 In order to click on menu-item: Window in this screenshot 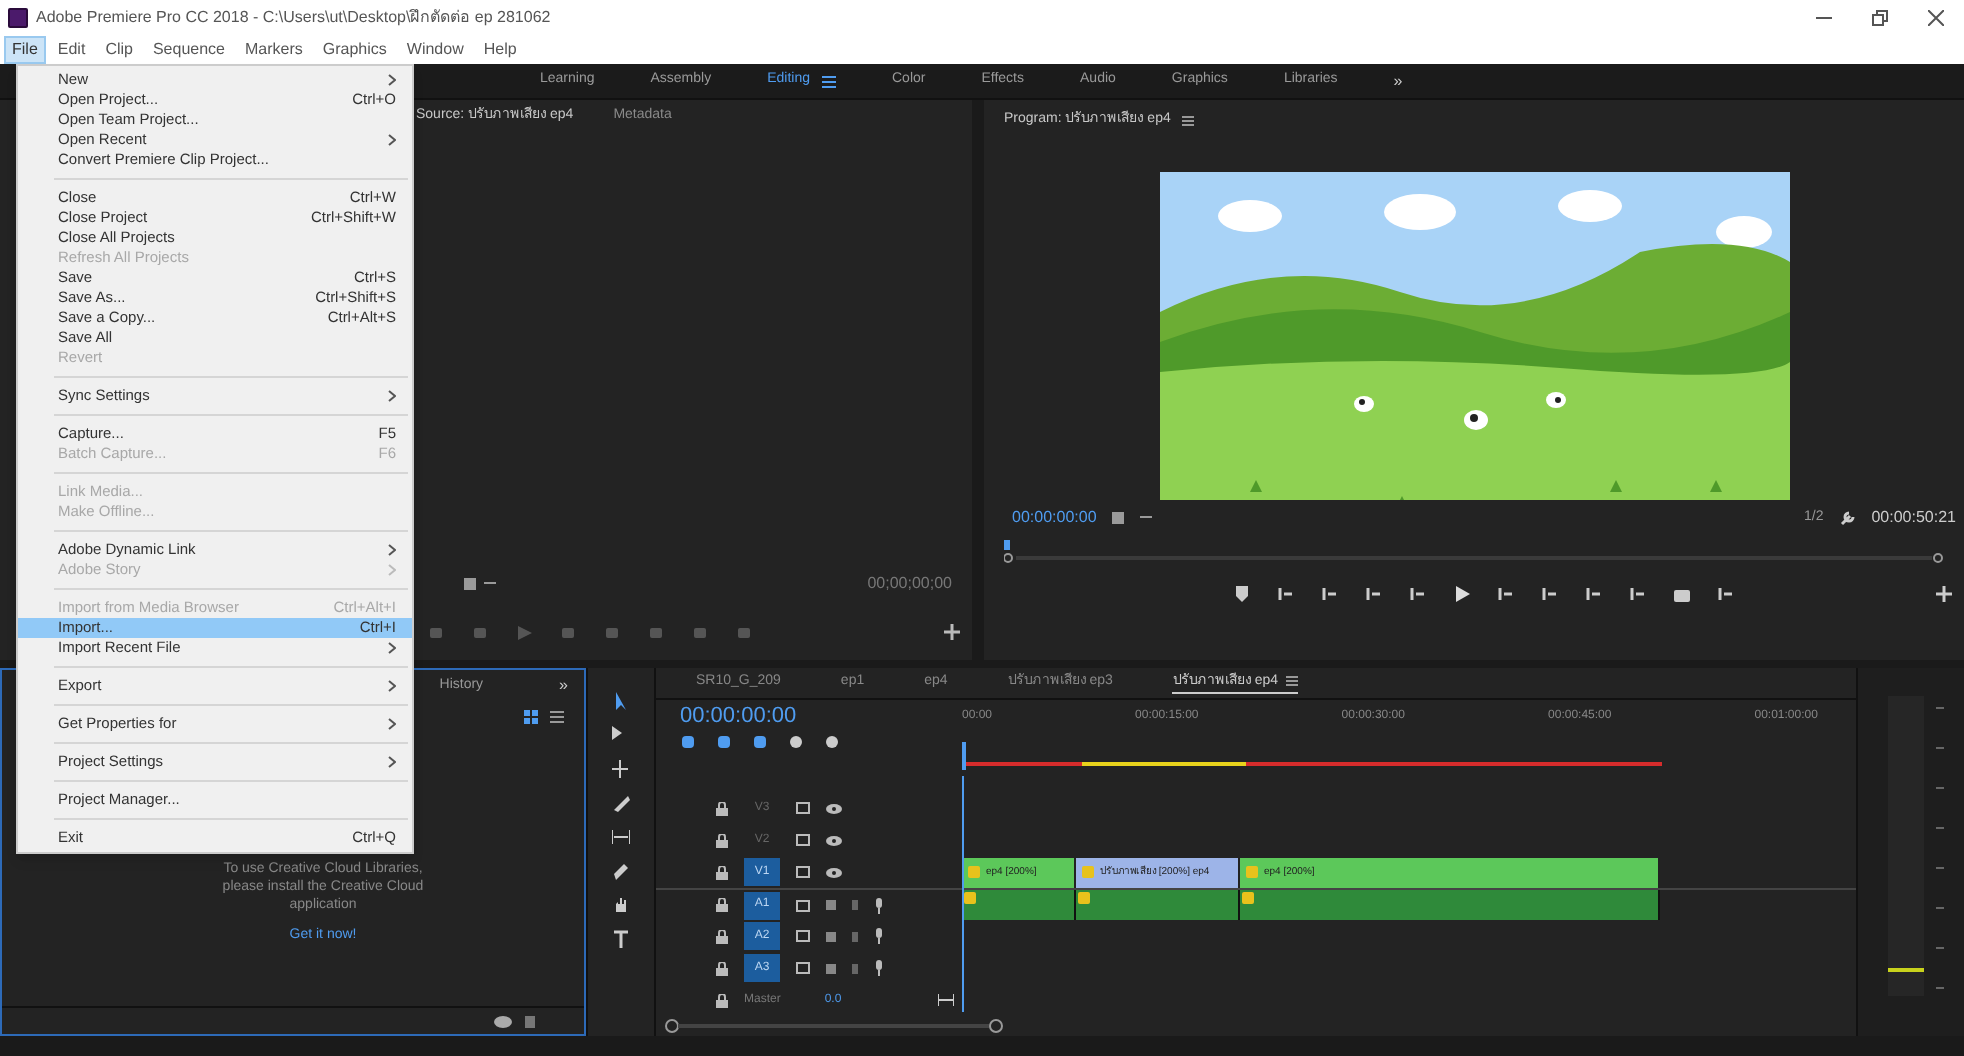, I will do `click(435, 50)`.